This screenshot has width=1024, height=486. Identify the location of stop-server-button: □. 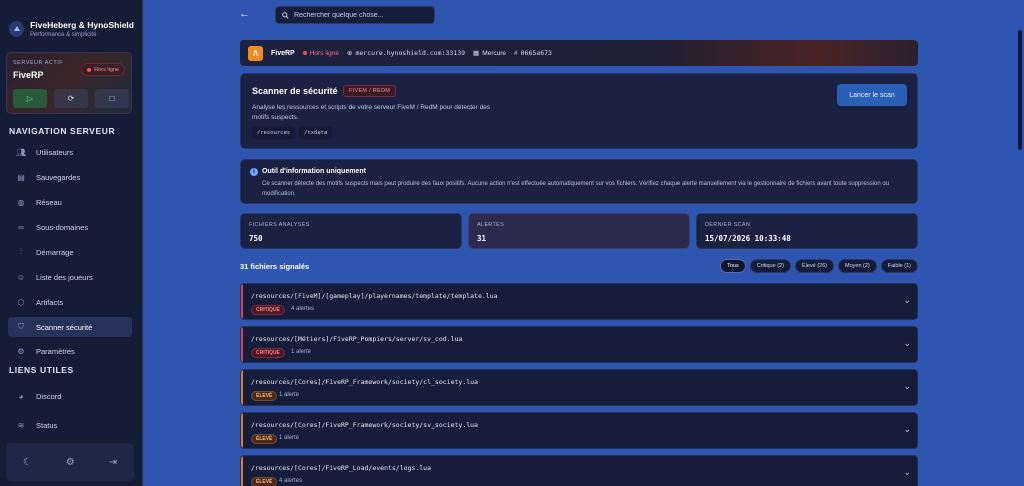
(112, 98).